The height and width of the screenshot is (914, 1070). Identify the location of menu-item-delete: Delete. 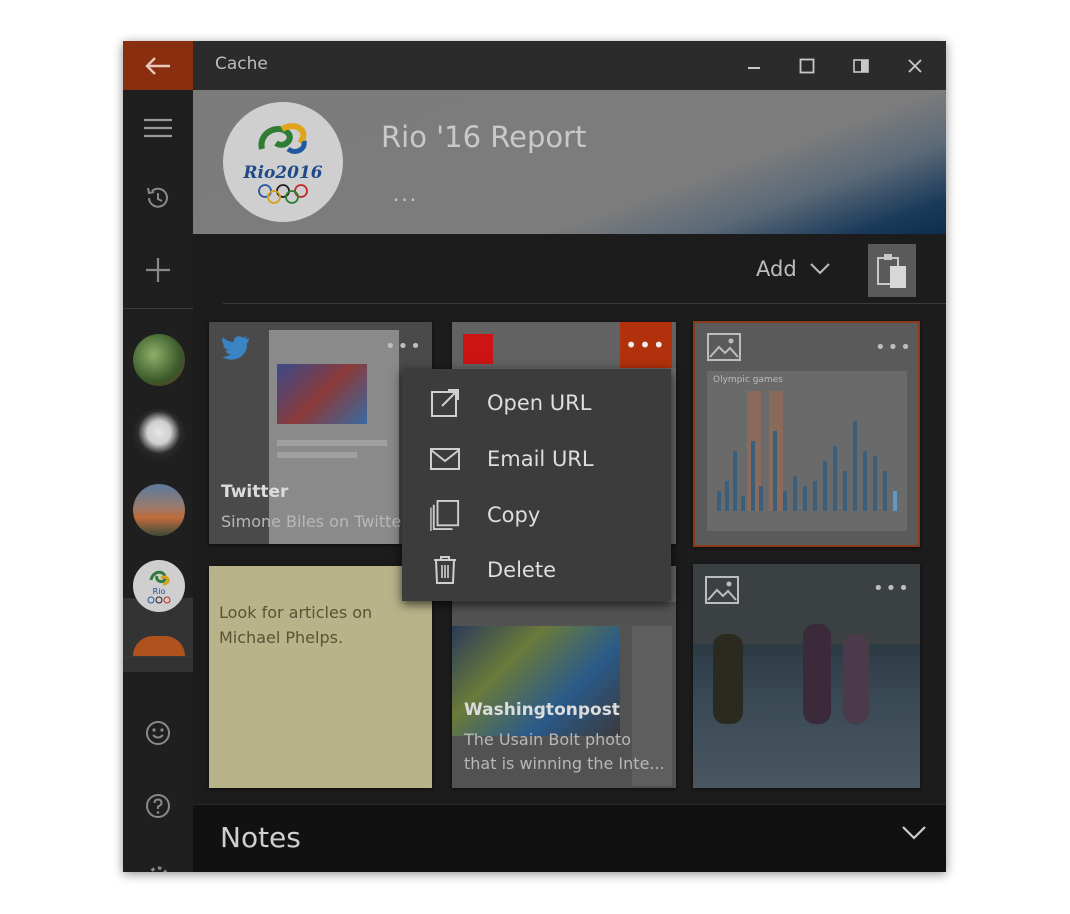
(536, 570).